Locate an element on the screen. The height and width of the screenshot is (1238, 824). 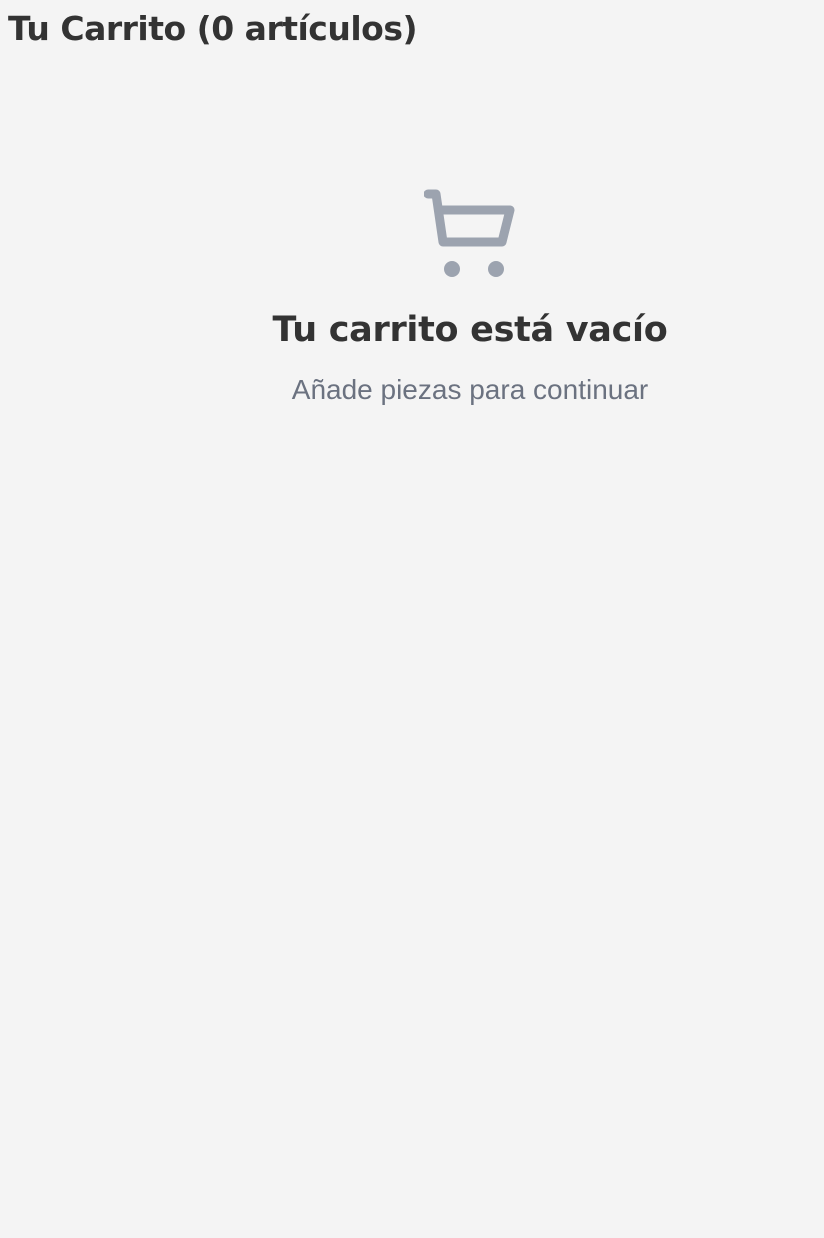
empty-cart-heading: Tu carrito está vacío is located at coordinates (470, 330).